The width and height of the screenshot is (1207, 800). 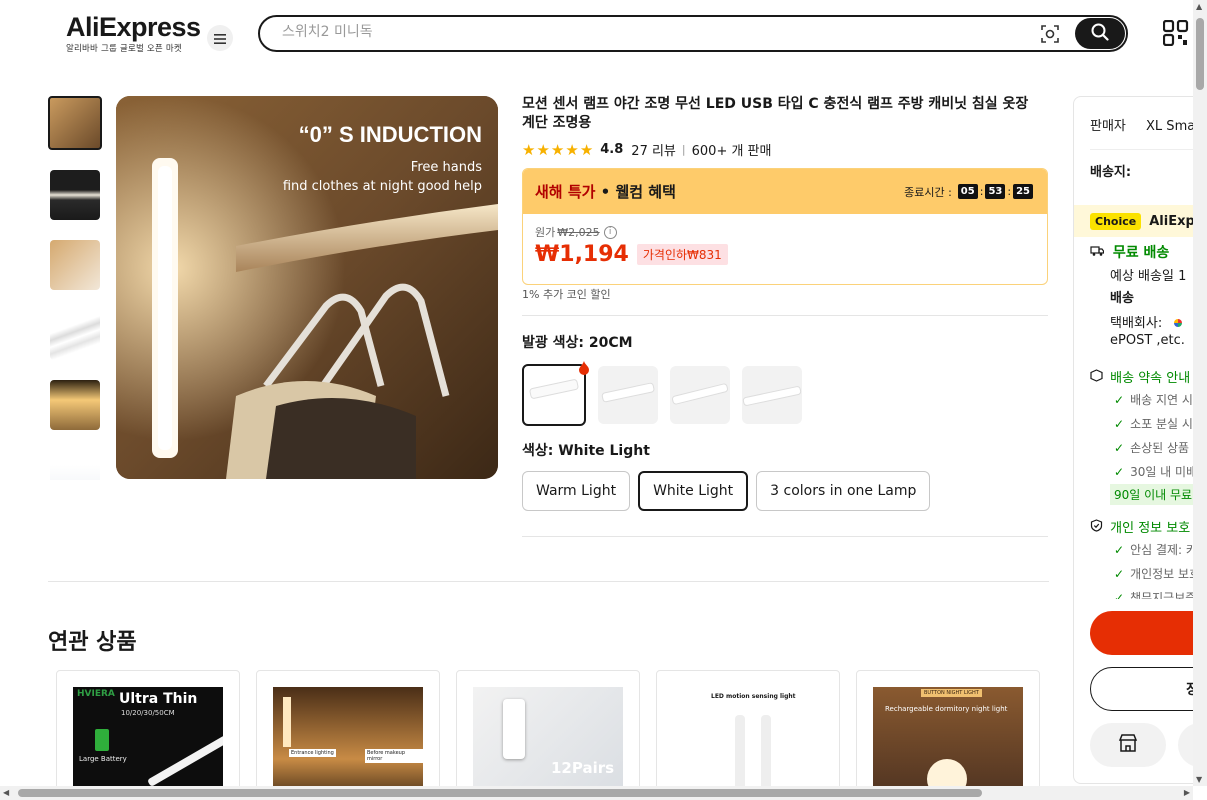 I want to click on related-card-image: Entrance lighting Before makeup mirror, so click(x=348, y=743).